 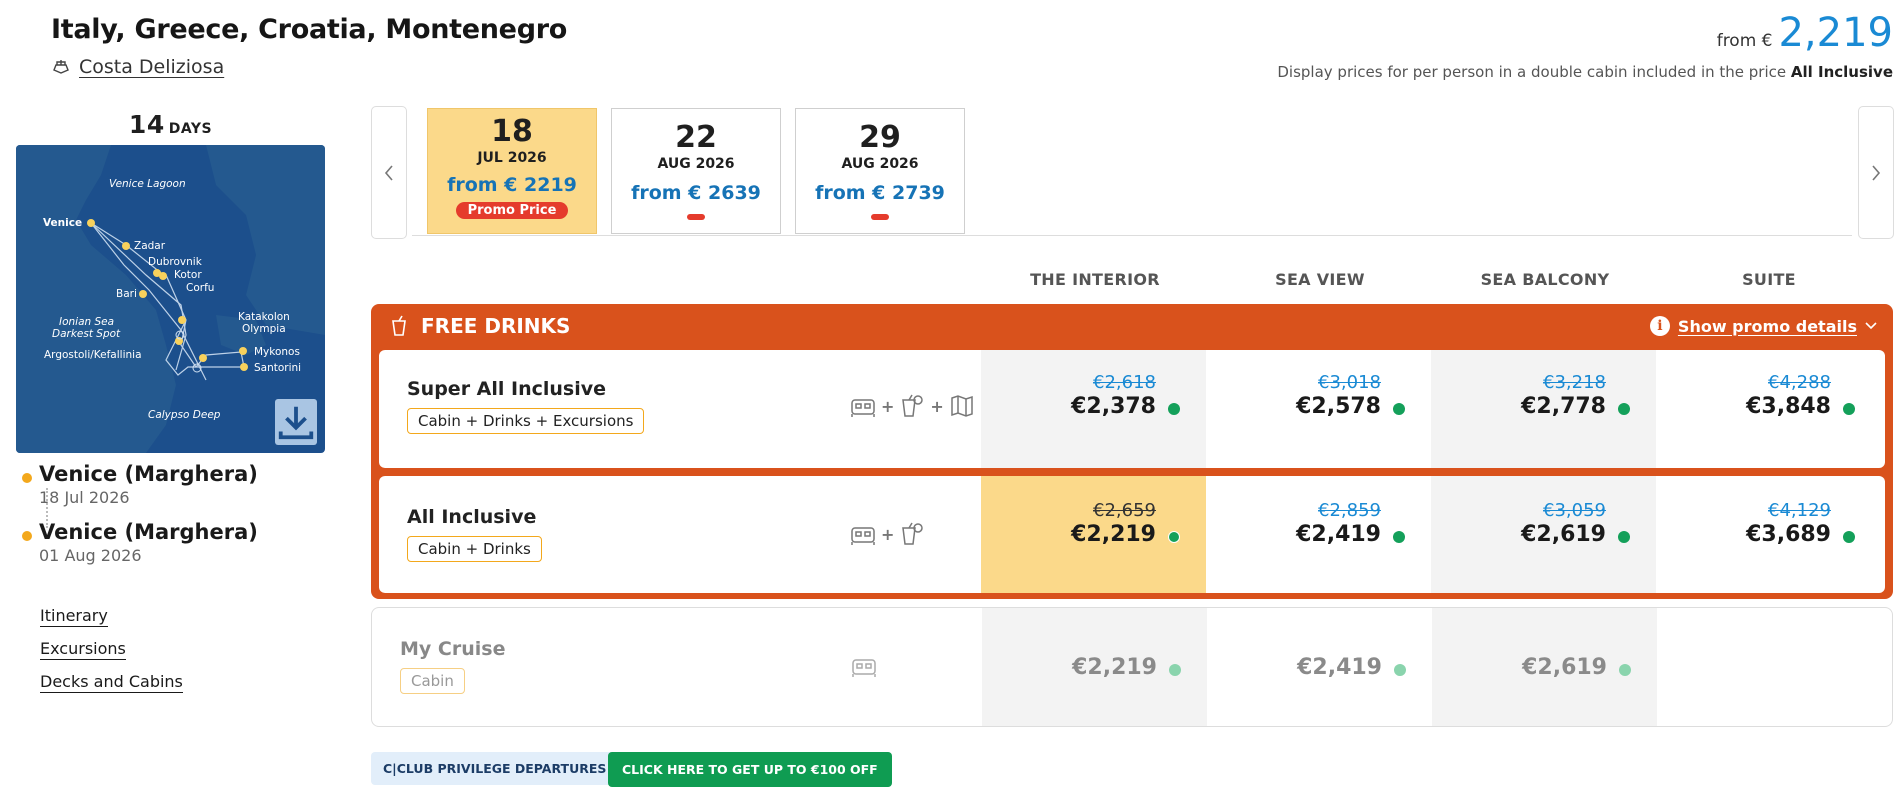 What do you see at coordinates (507, 389) in the screenshot?
I see `package-name: Super All Inclusive` at bounding box center [507, 389].